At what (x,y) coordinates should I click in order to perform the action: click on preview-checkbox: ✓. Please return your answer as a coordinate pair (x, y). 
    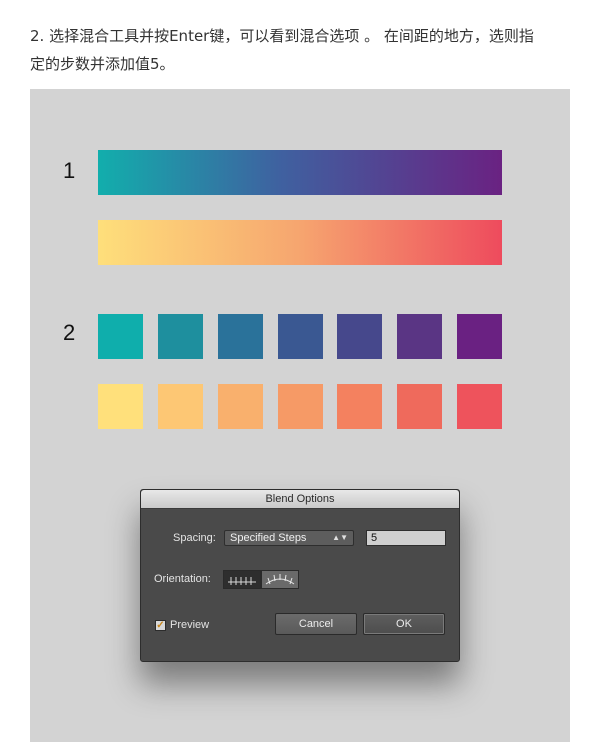
    Looking at the image, I should click on (160, 625).